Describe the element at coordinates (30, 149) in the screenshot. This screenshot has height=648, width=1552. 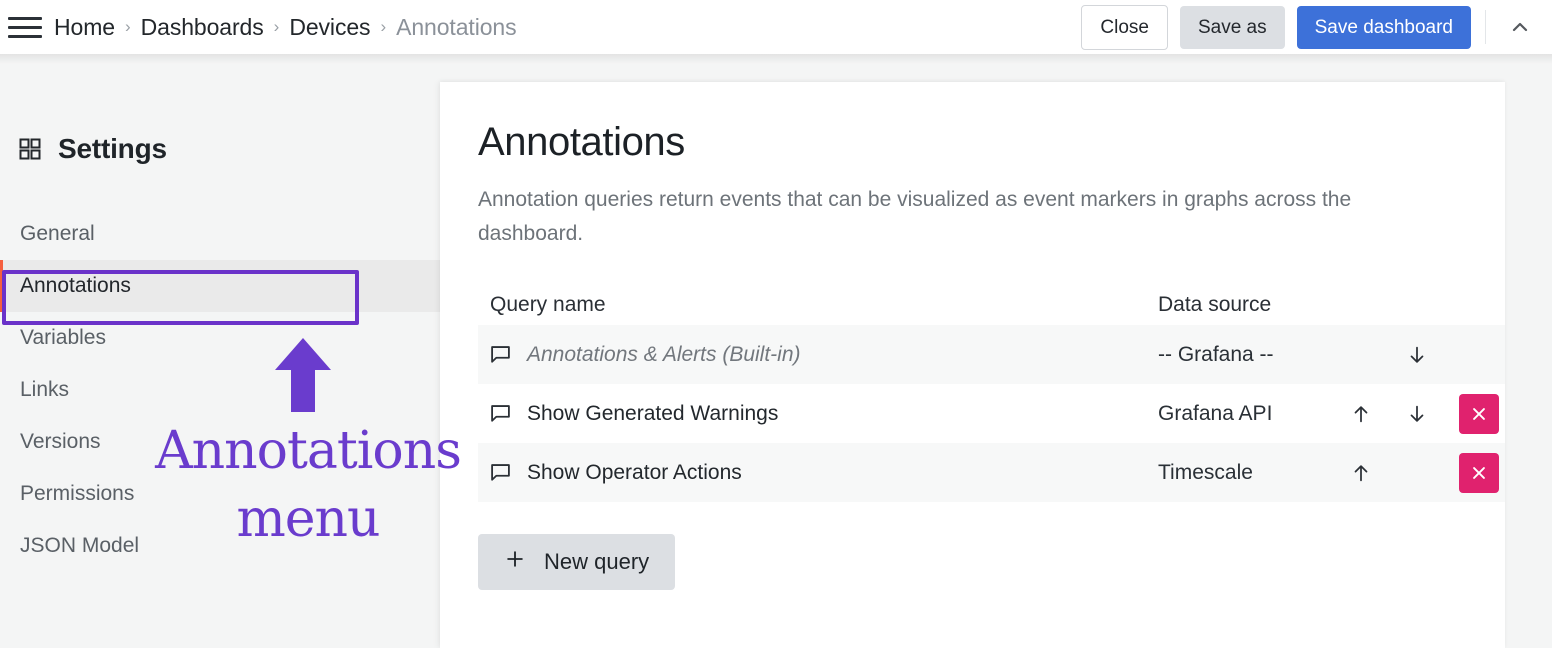
I see `apps-grid-icon` at that location.